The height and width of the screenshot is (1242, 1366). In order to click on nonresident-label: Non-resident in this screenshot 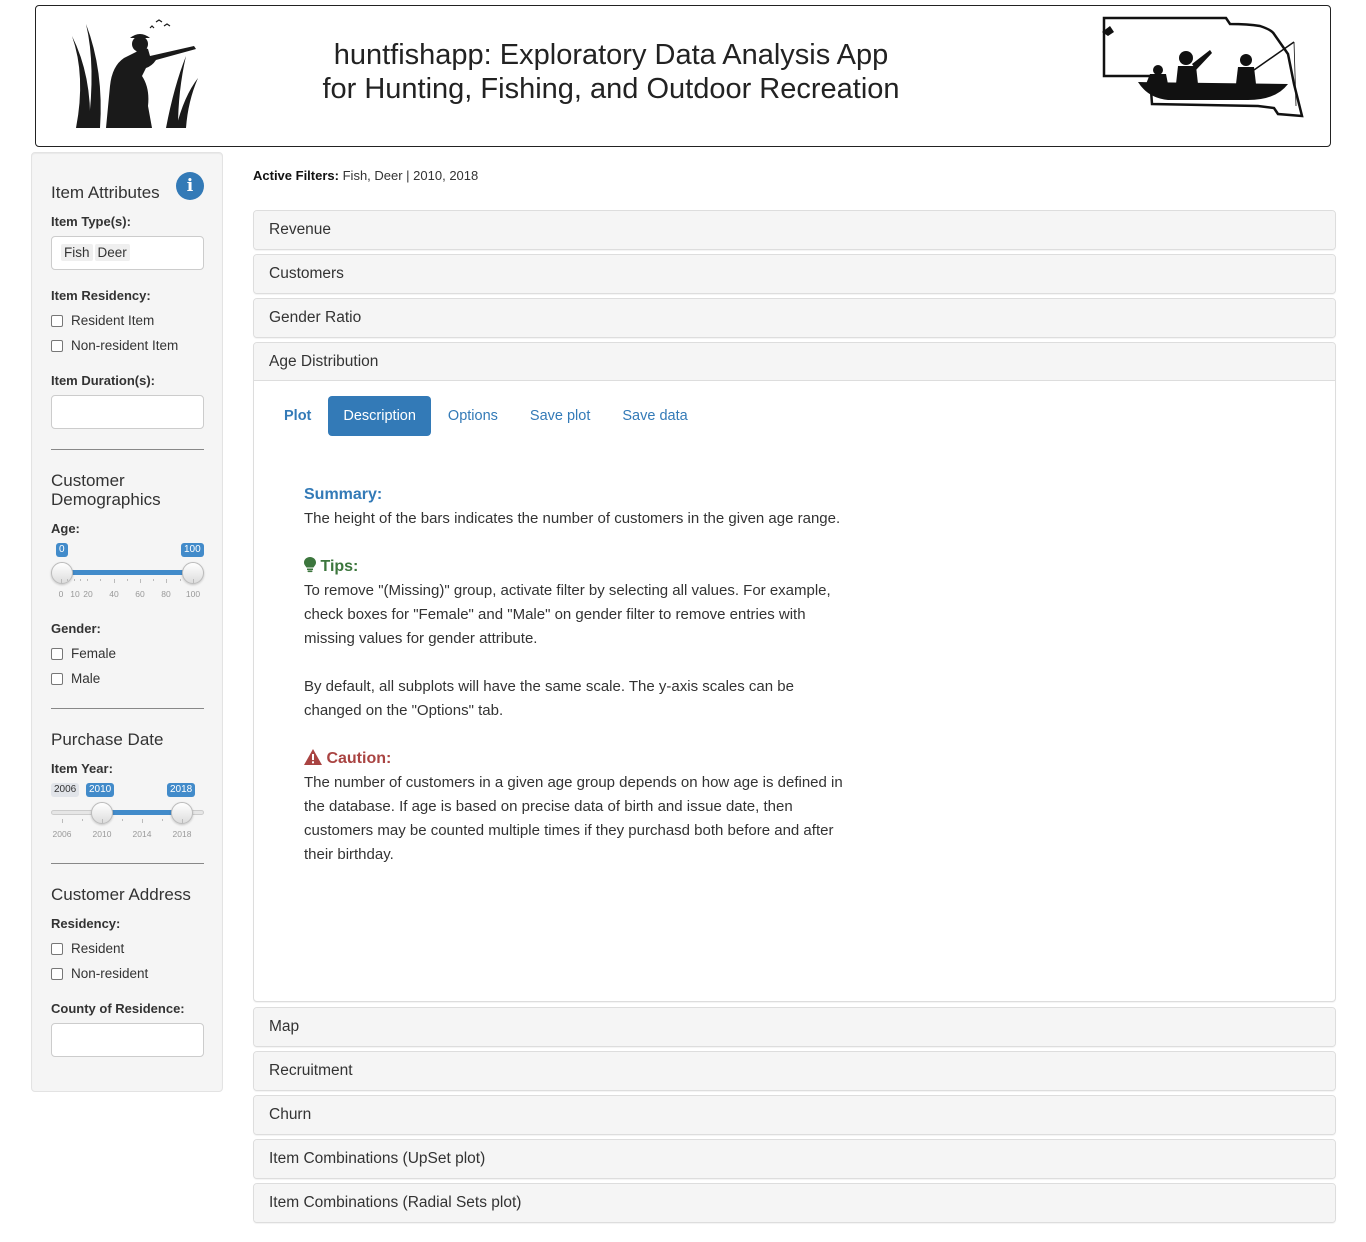, I will do `click(110, 973)`.